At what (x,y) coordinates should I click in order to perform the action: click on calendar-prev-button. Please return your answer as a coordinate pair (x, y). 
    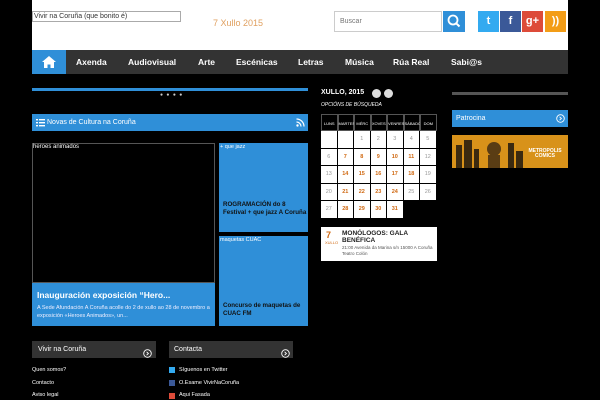
    Looking at the image, I should click on (376, 93).